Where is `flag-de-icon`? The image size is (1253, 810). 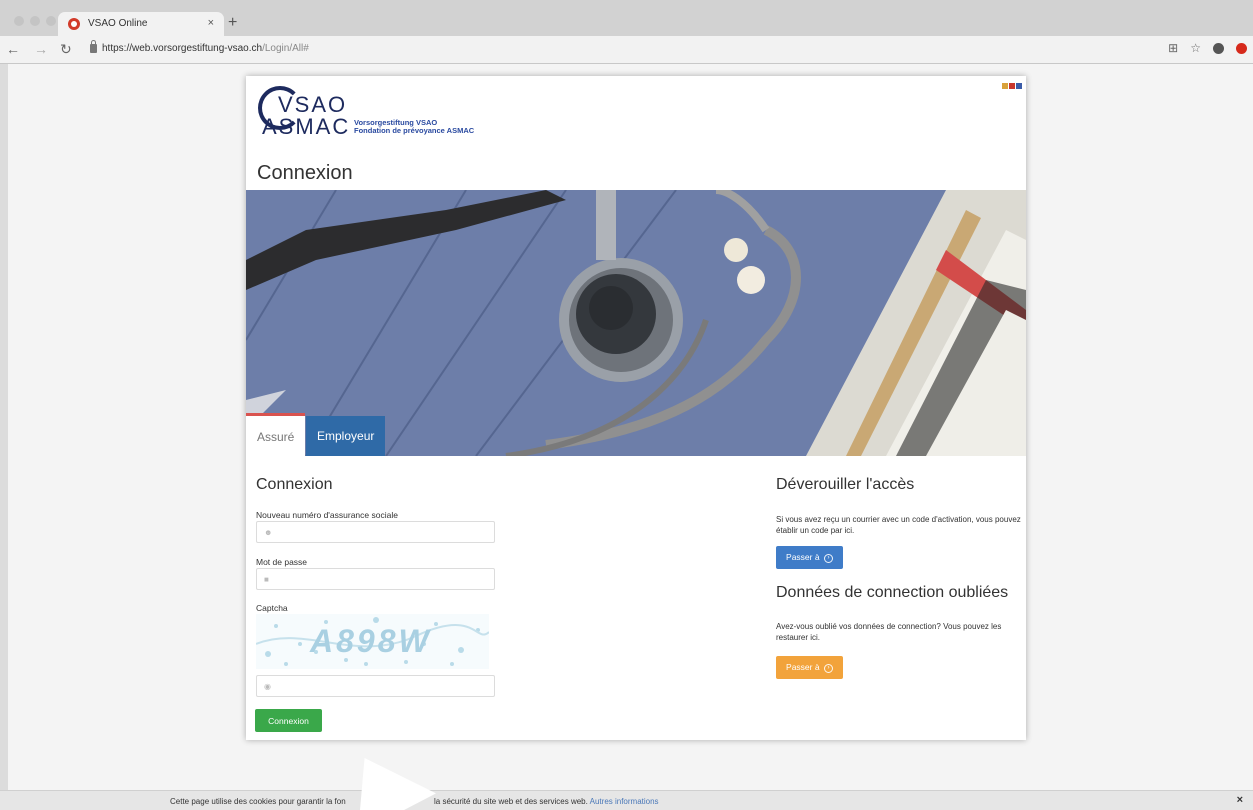 flag-de-icon is located at coordinates (1005, 86).